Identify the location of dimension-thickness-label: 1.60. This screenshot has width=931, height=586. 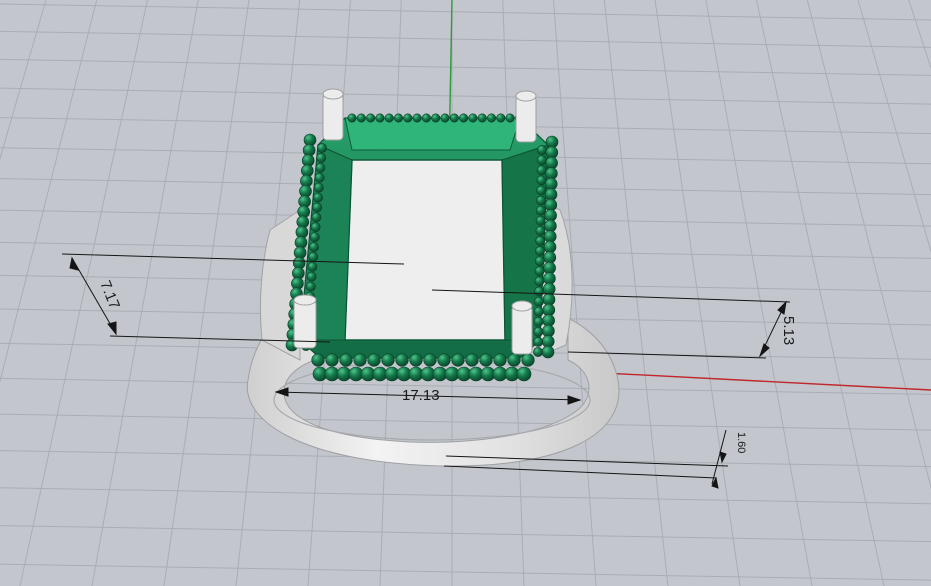
(741, 442).